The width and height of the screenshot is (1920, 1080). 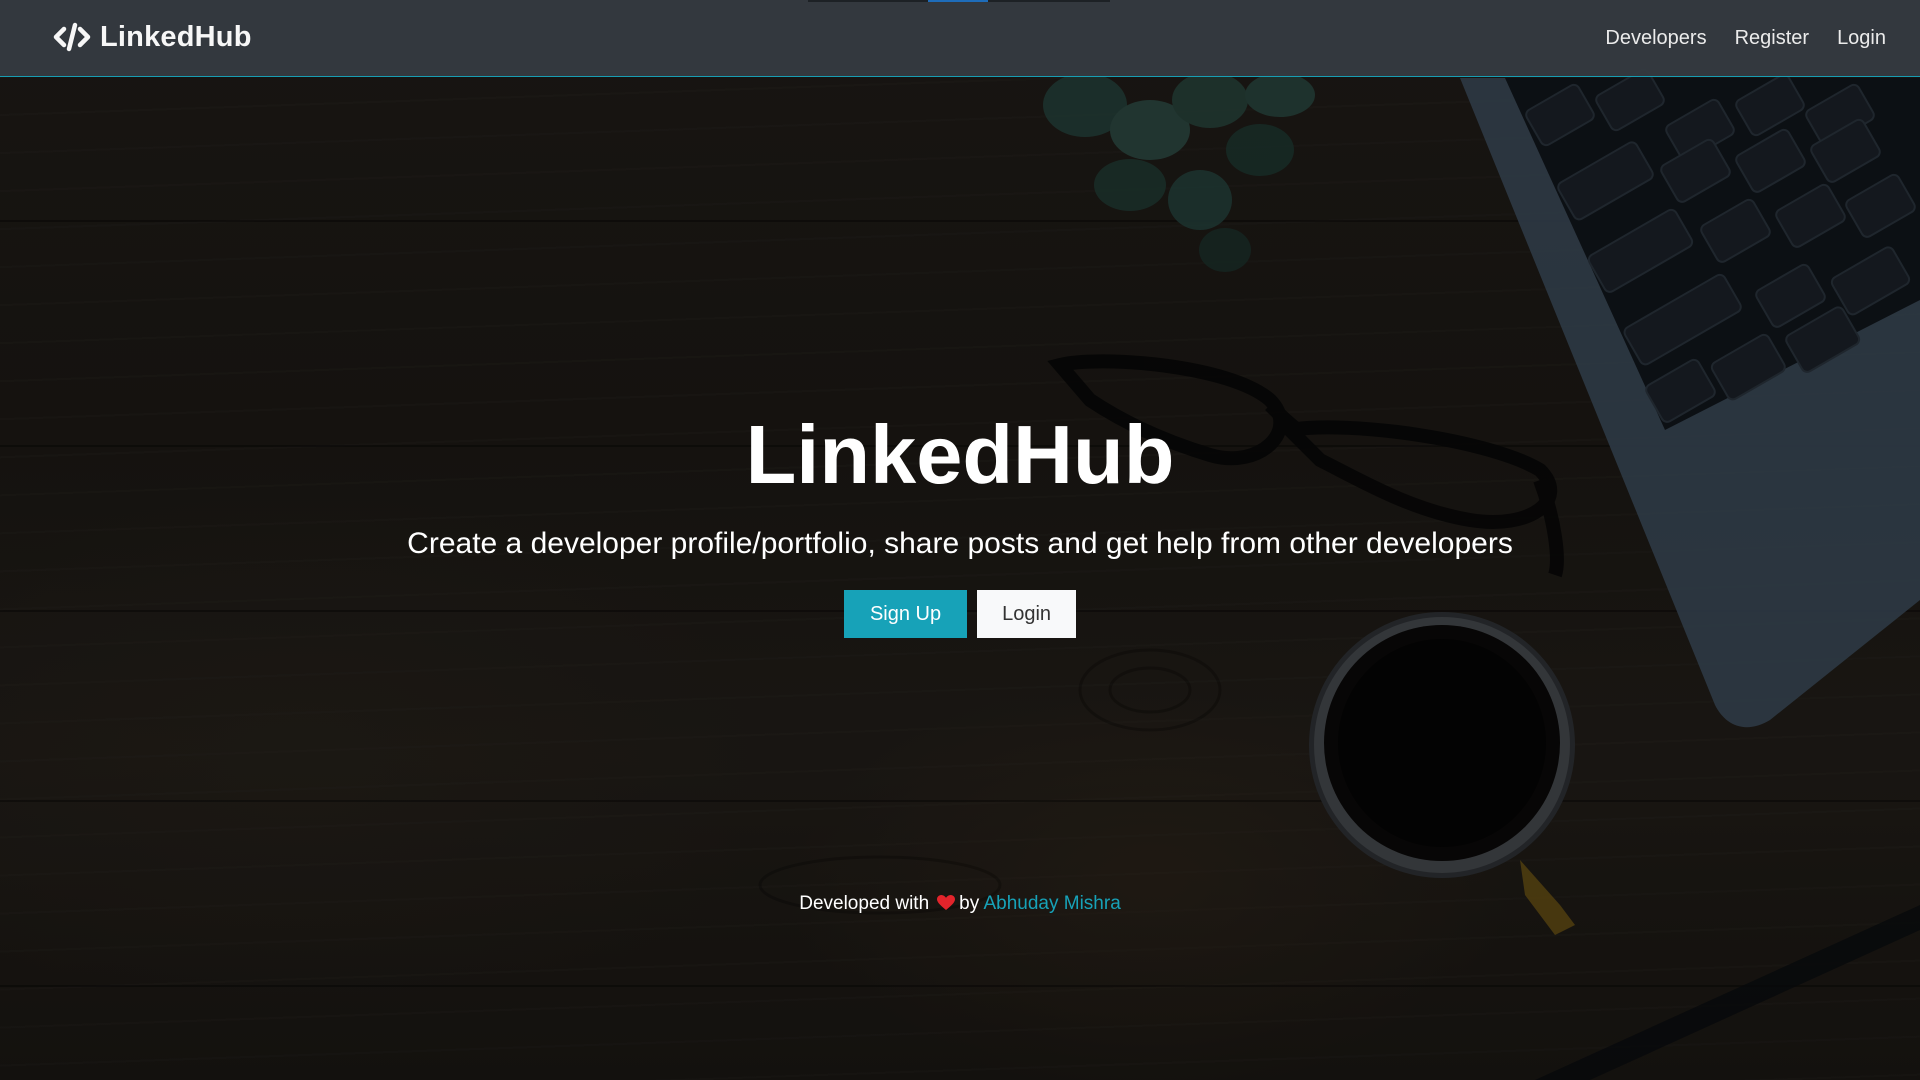 What do you see at coordinates (960, 38) in the screenshot?
I see `top-navbar: LinkedHub Developers Register Login` at bounding box center [960, 38].